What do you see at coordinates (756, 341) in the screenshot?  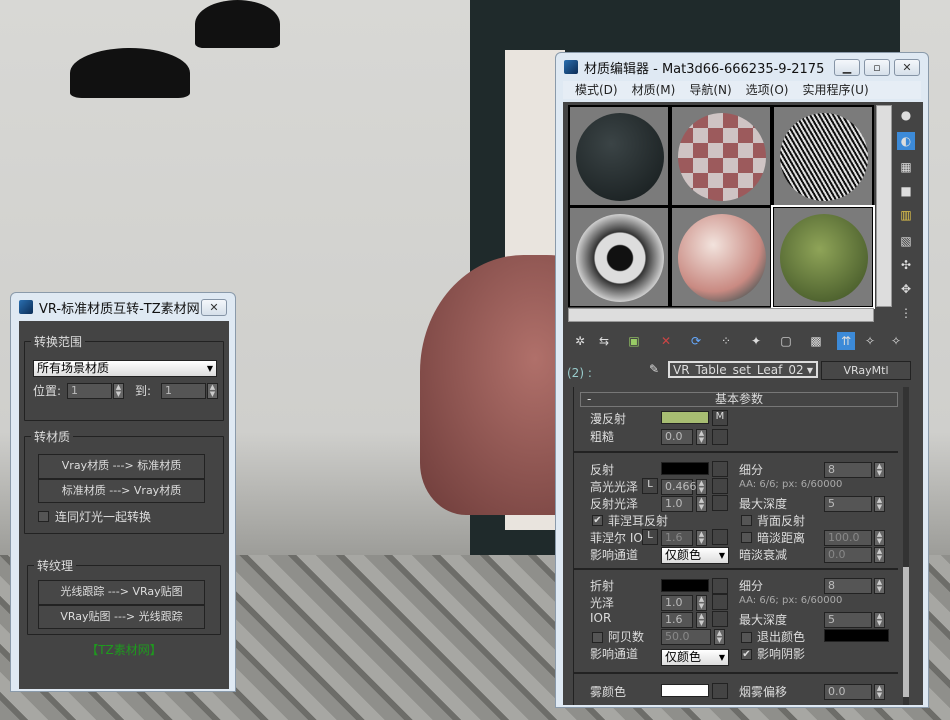 I see `put-to-library-icon: ✦` at bounding box center [756, 341].